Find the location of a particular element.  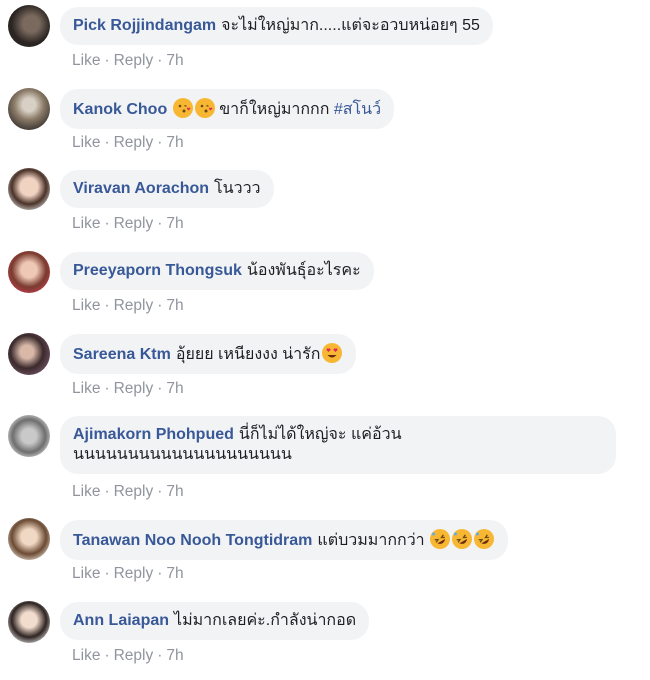

comment-author: Sareena Ktm is located at coordinates (122, 354).